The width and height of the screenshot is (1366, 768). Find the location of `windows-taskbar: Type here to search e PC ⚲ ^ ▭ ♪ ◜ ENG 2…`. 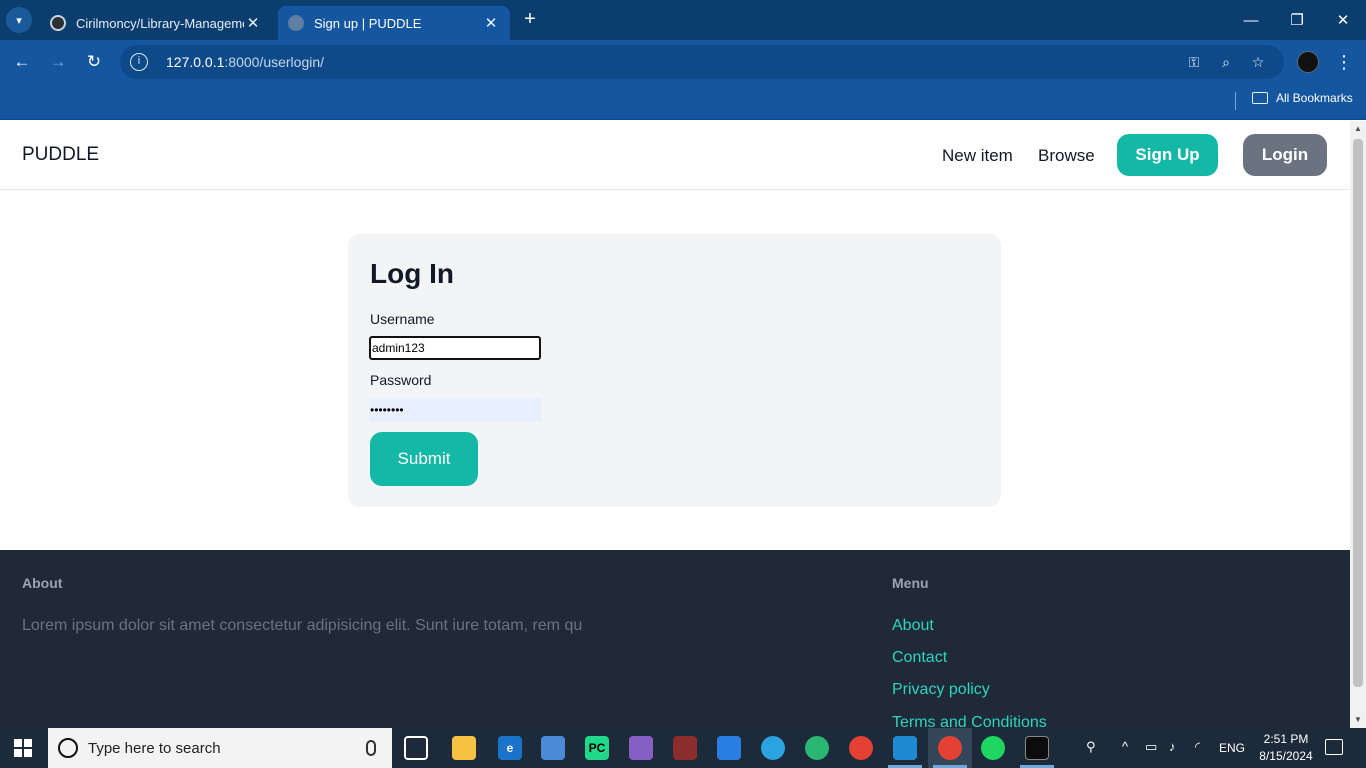

windows-taskbar: Type here to search e PC ⚲ ^ ▭ ♪ ◜ ENG 2… is located at coordinates (683, 748).